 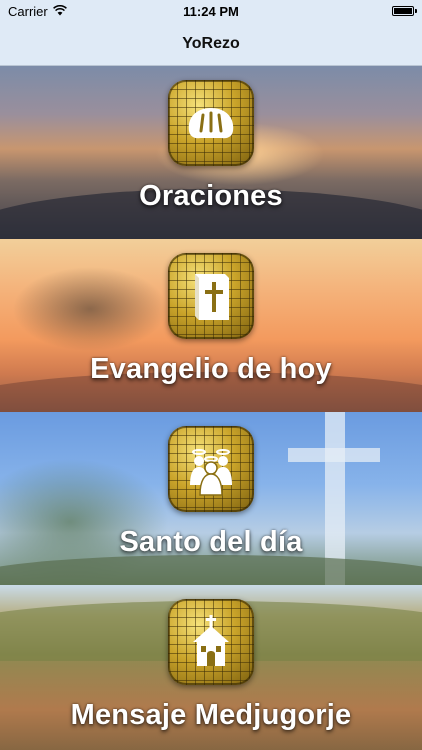 I want to click on status-bar: Carrier 11:24 PM, so click(x=211, y=12).